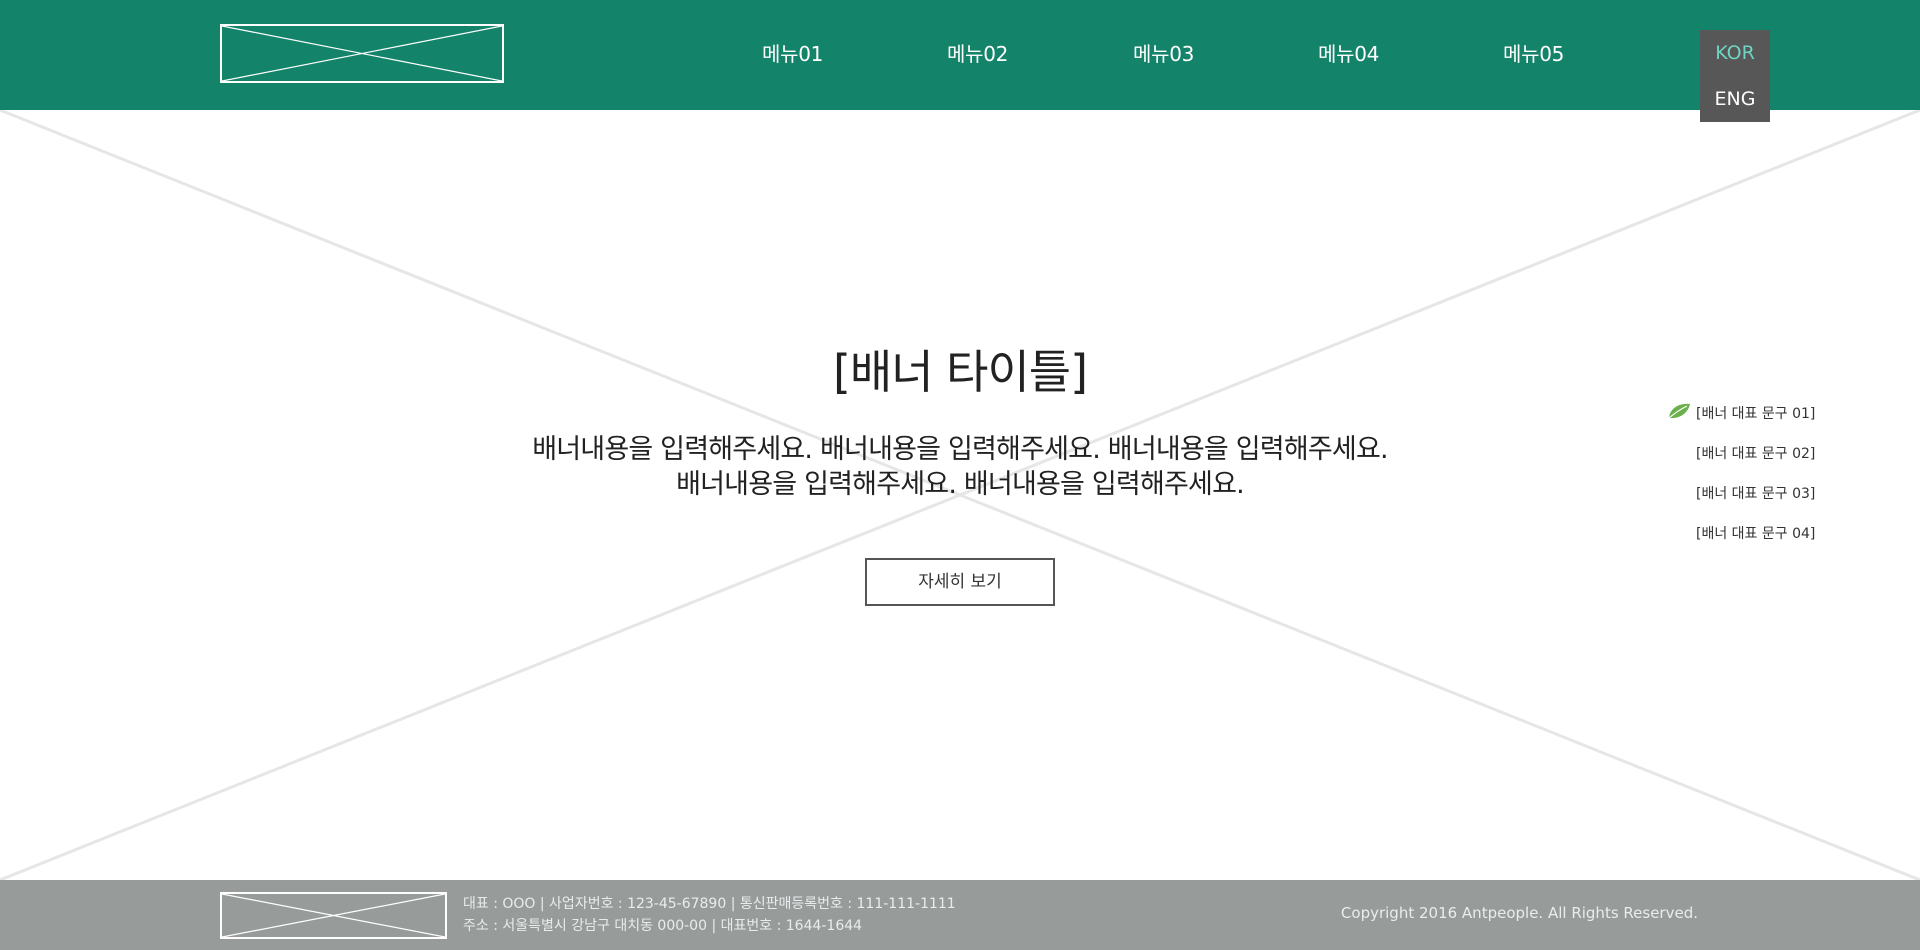 Image resolution: width=1920 pixels, height=950 pixels. I want to click on slide-item-03: [배너 대표 문구 03], so click(1755, 493).